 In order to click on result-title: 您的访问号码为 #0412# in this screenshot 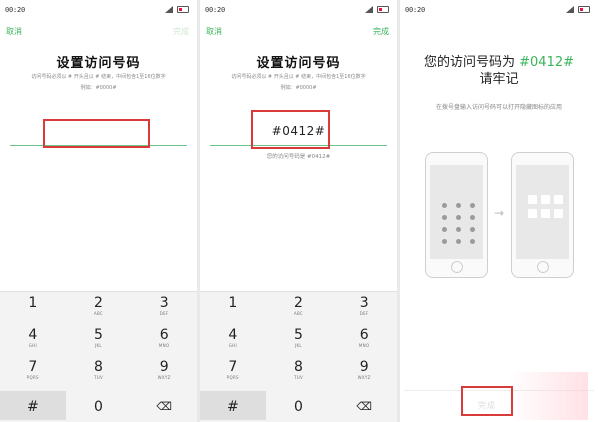, I will do `click(499, 62)`.